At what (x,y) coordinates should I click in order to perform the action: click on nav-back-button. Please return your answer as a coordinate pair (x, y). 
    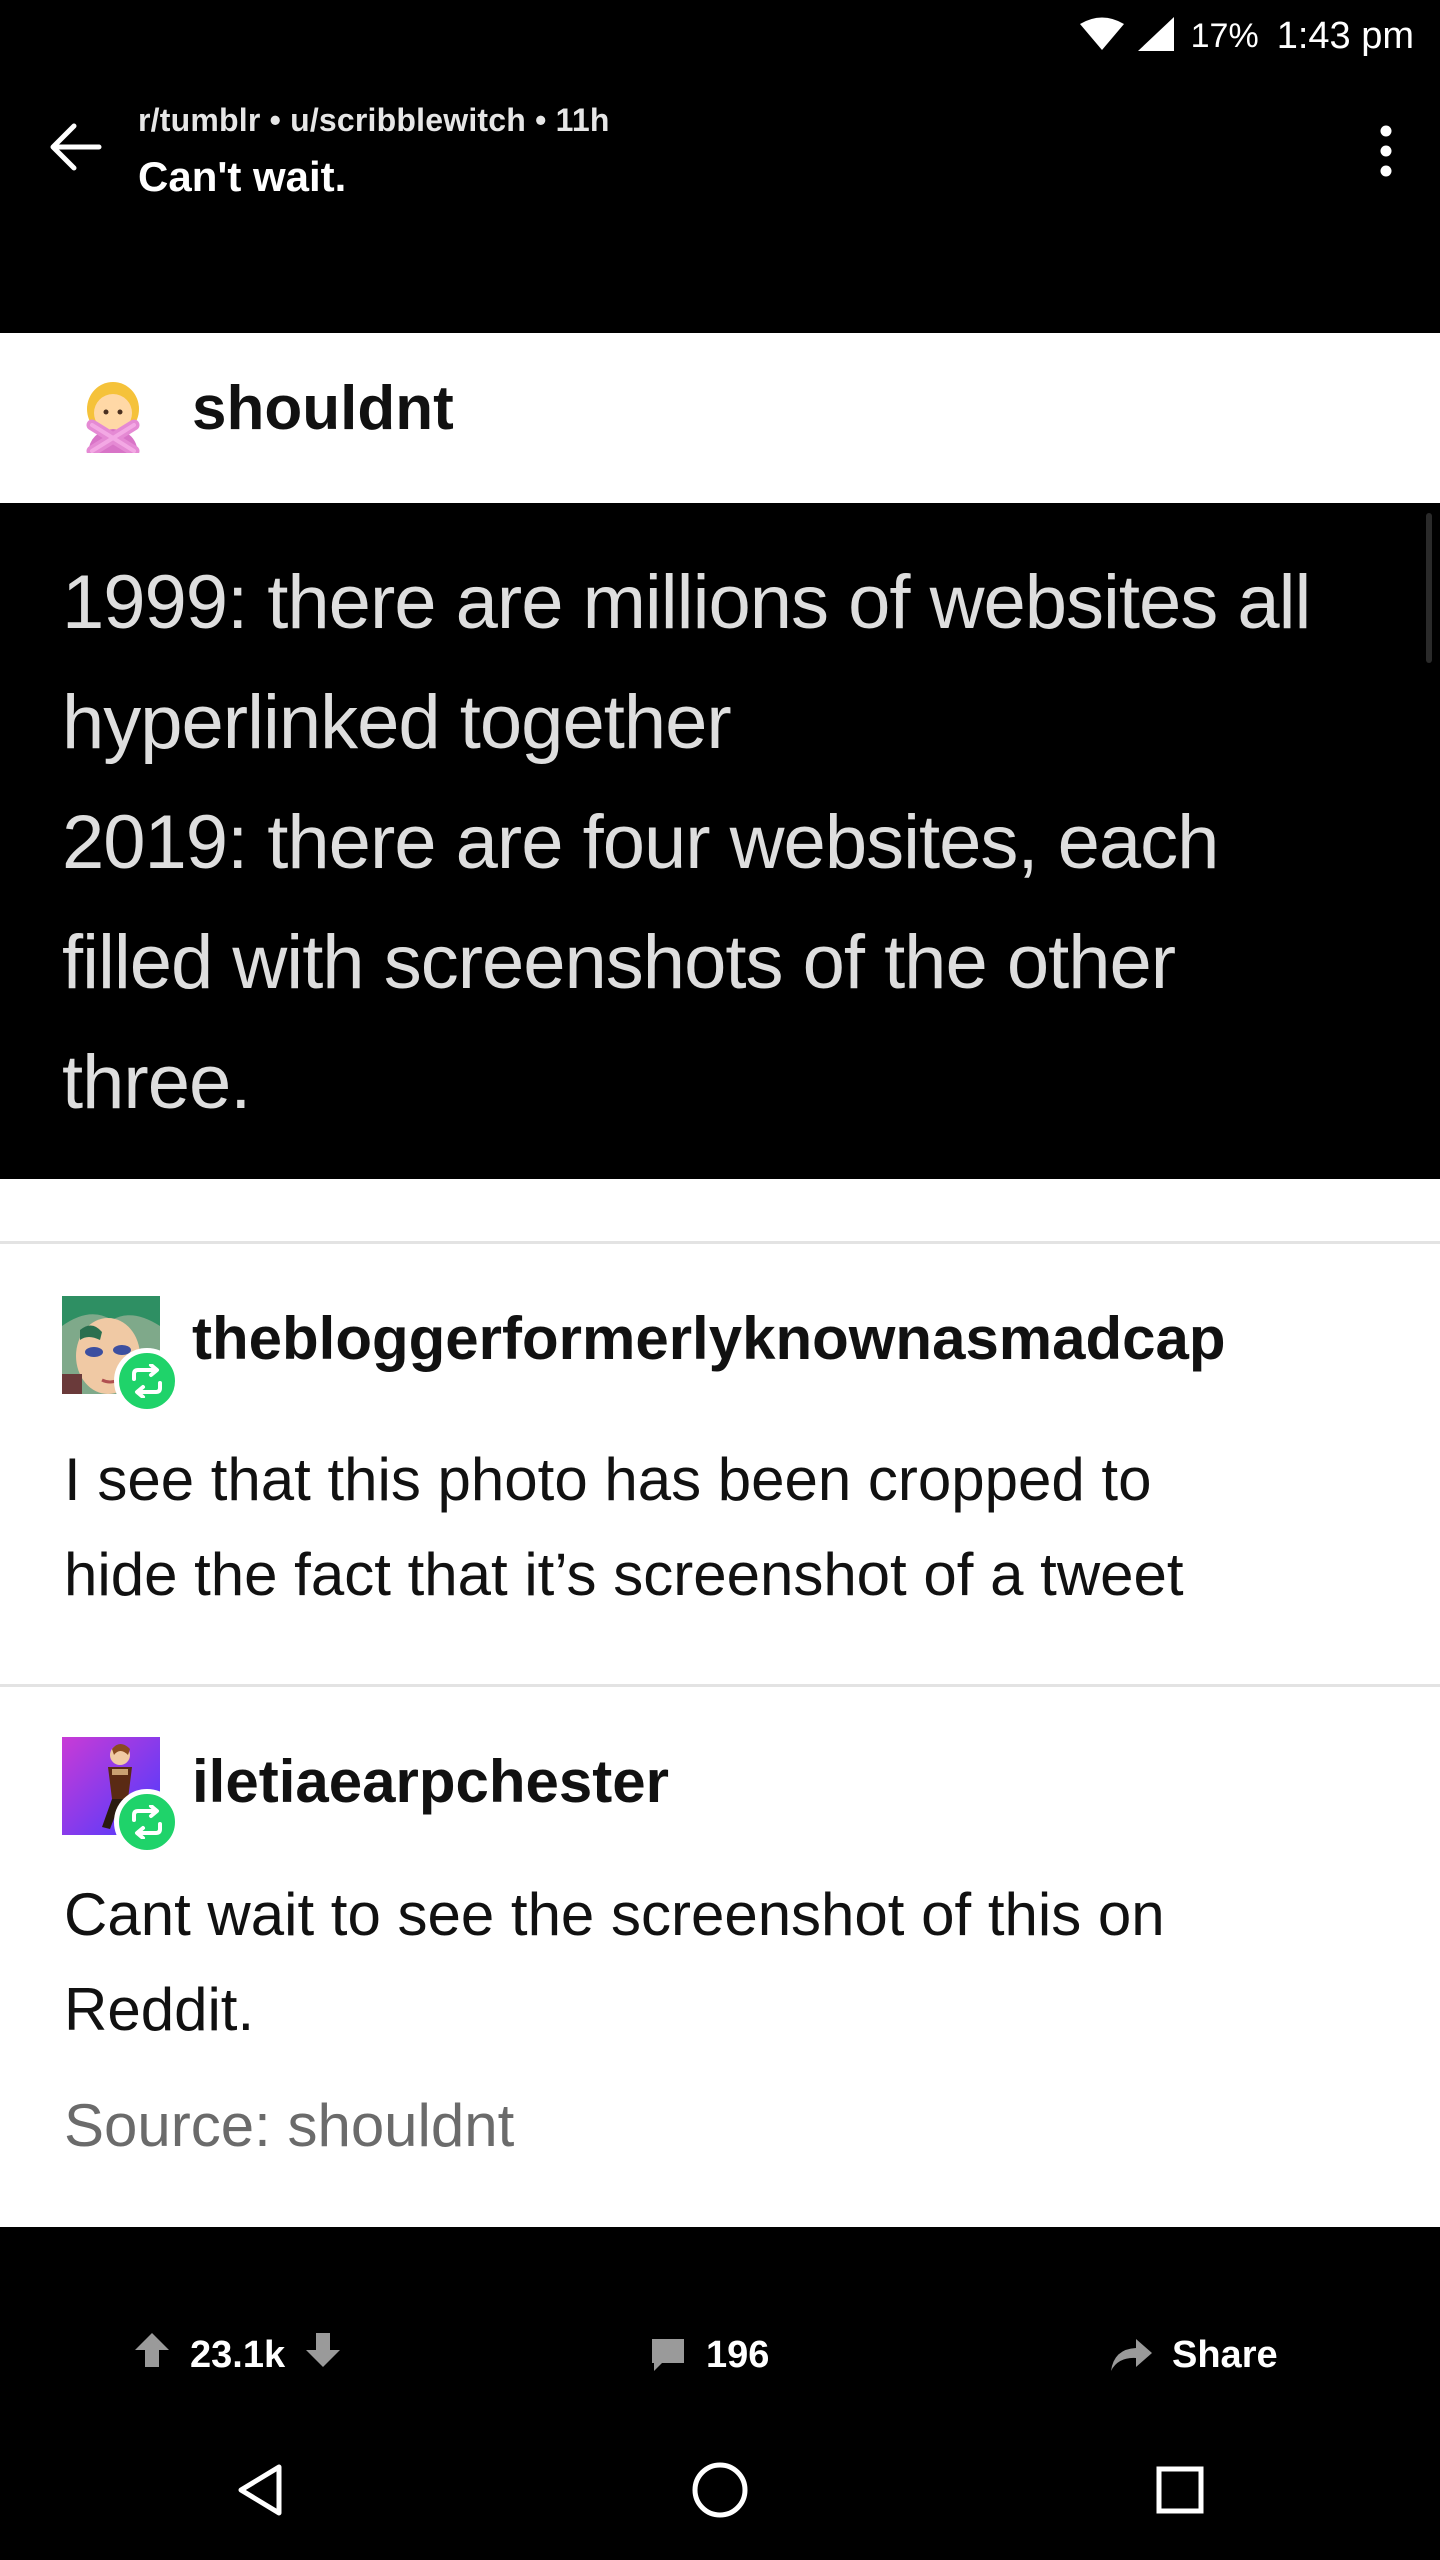
    Looking at the image, I should click on (260, 2490).